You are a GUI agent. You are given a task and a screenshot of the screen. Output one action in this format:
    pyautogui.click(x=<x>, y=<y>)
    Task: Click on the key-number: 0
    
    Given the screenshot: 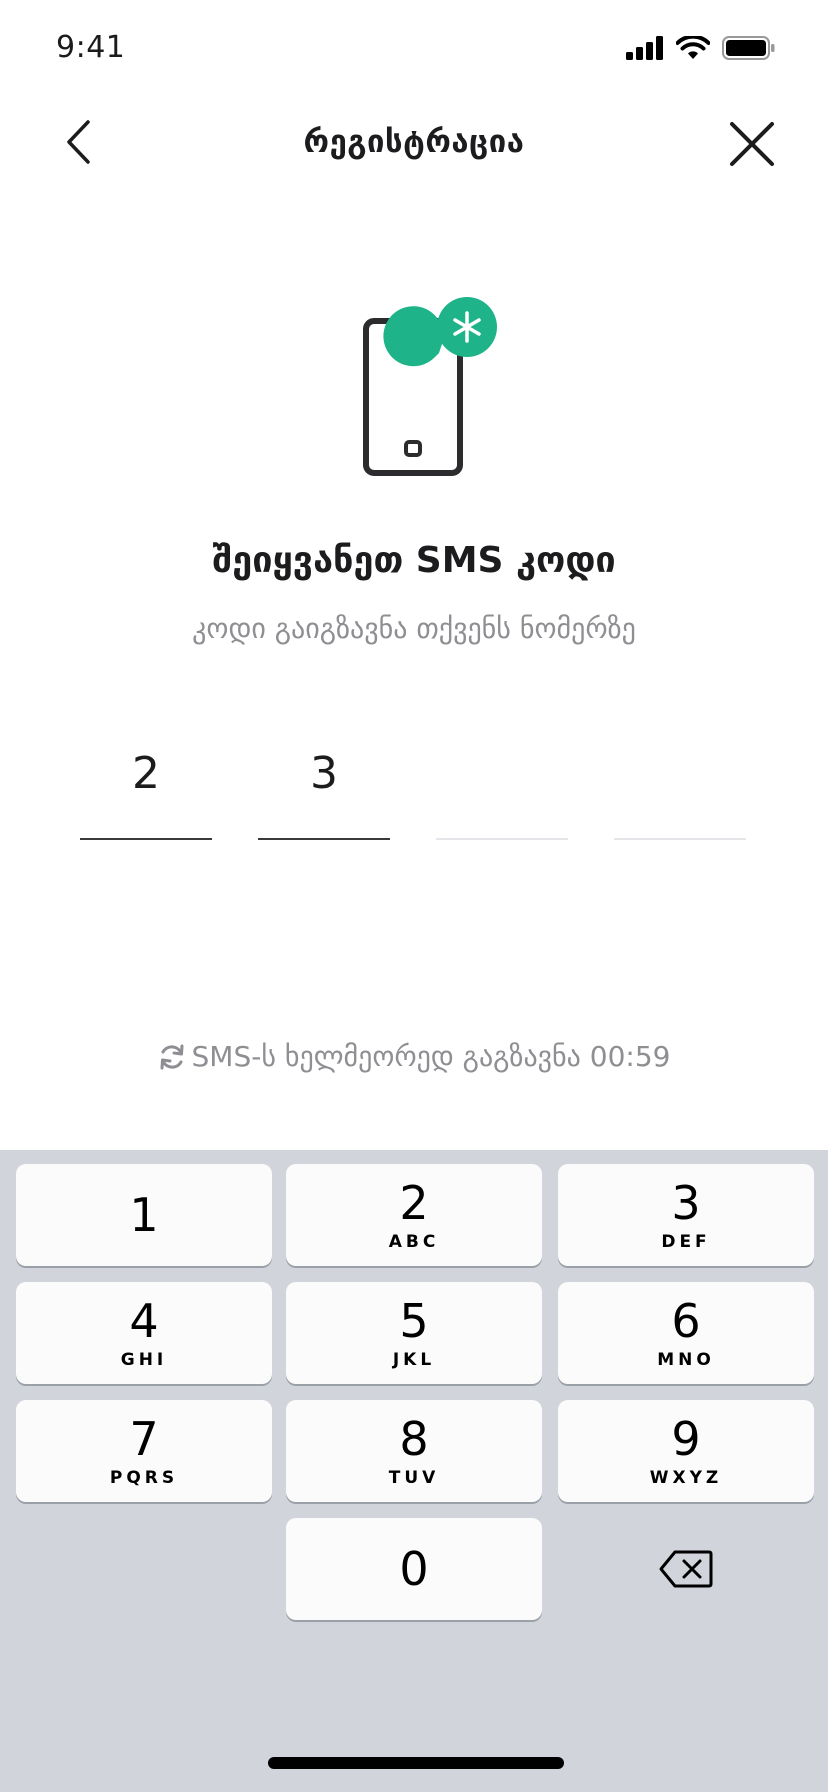 What is the action you would take?
    pyautogui.click(x=414, y=1569)
    